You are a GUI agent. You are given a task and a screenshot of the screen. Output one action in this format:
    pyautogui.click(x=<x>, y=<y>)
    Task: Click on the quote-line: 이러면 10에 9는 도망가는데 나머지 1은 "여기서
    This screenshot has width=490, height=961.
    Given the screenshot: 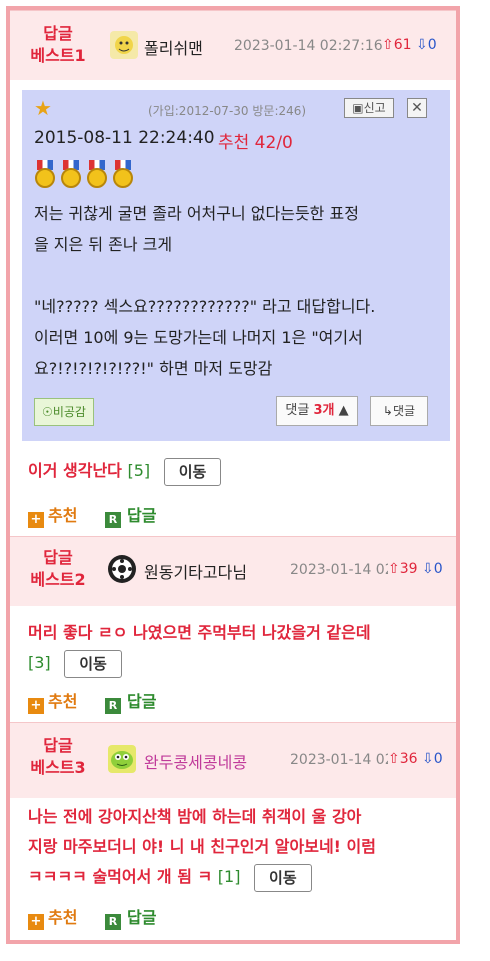 What is the action you would take?
    pyautogui.click(x=198, y=337)
    